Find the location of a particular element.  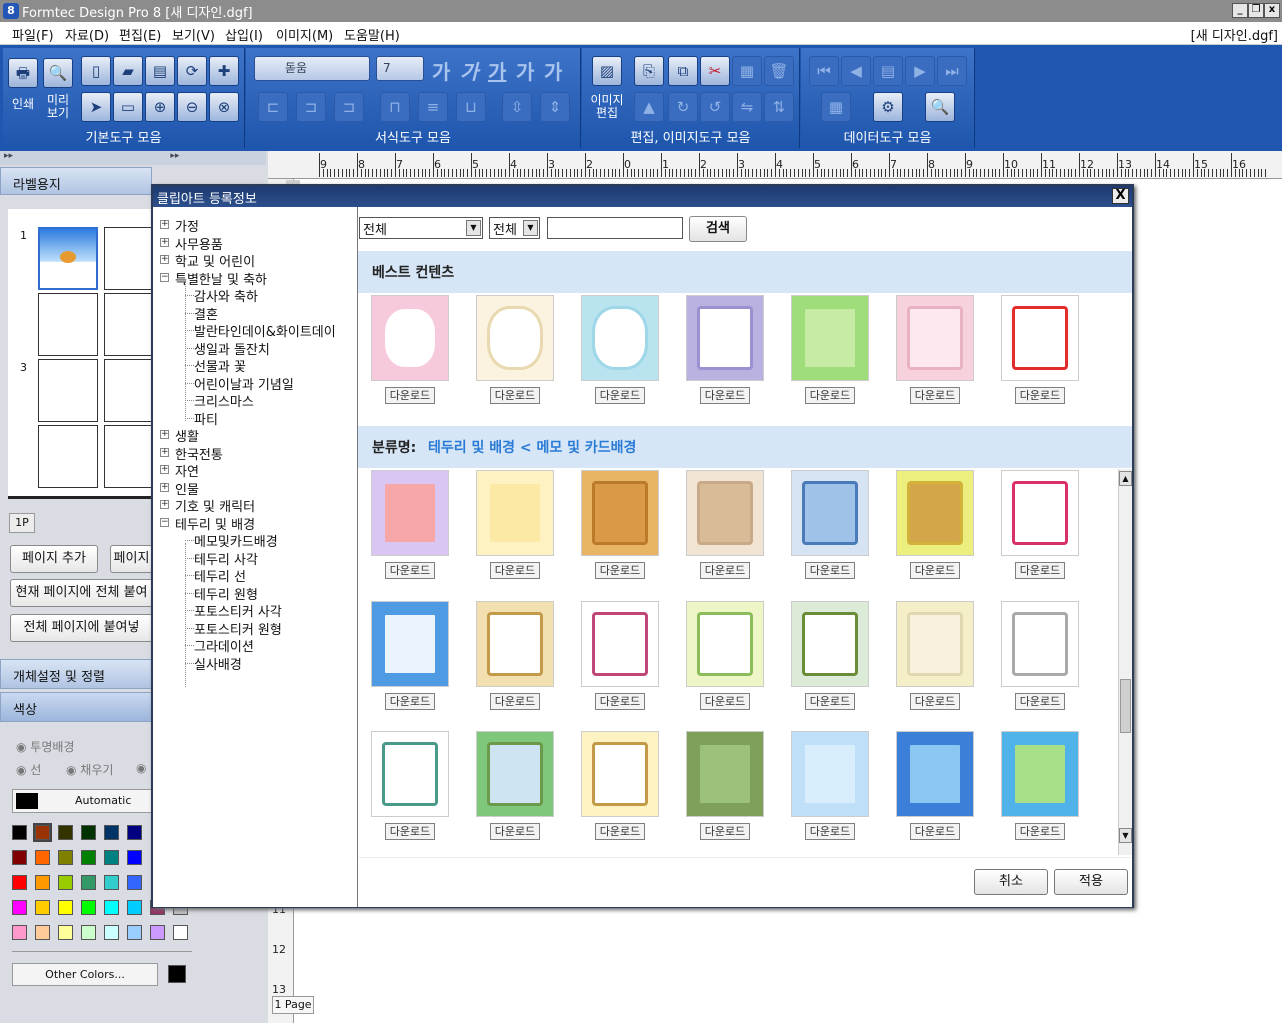

tree-subcategory: 테두리 선 is located at coordinates (220, 575).